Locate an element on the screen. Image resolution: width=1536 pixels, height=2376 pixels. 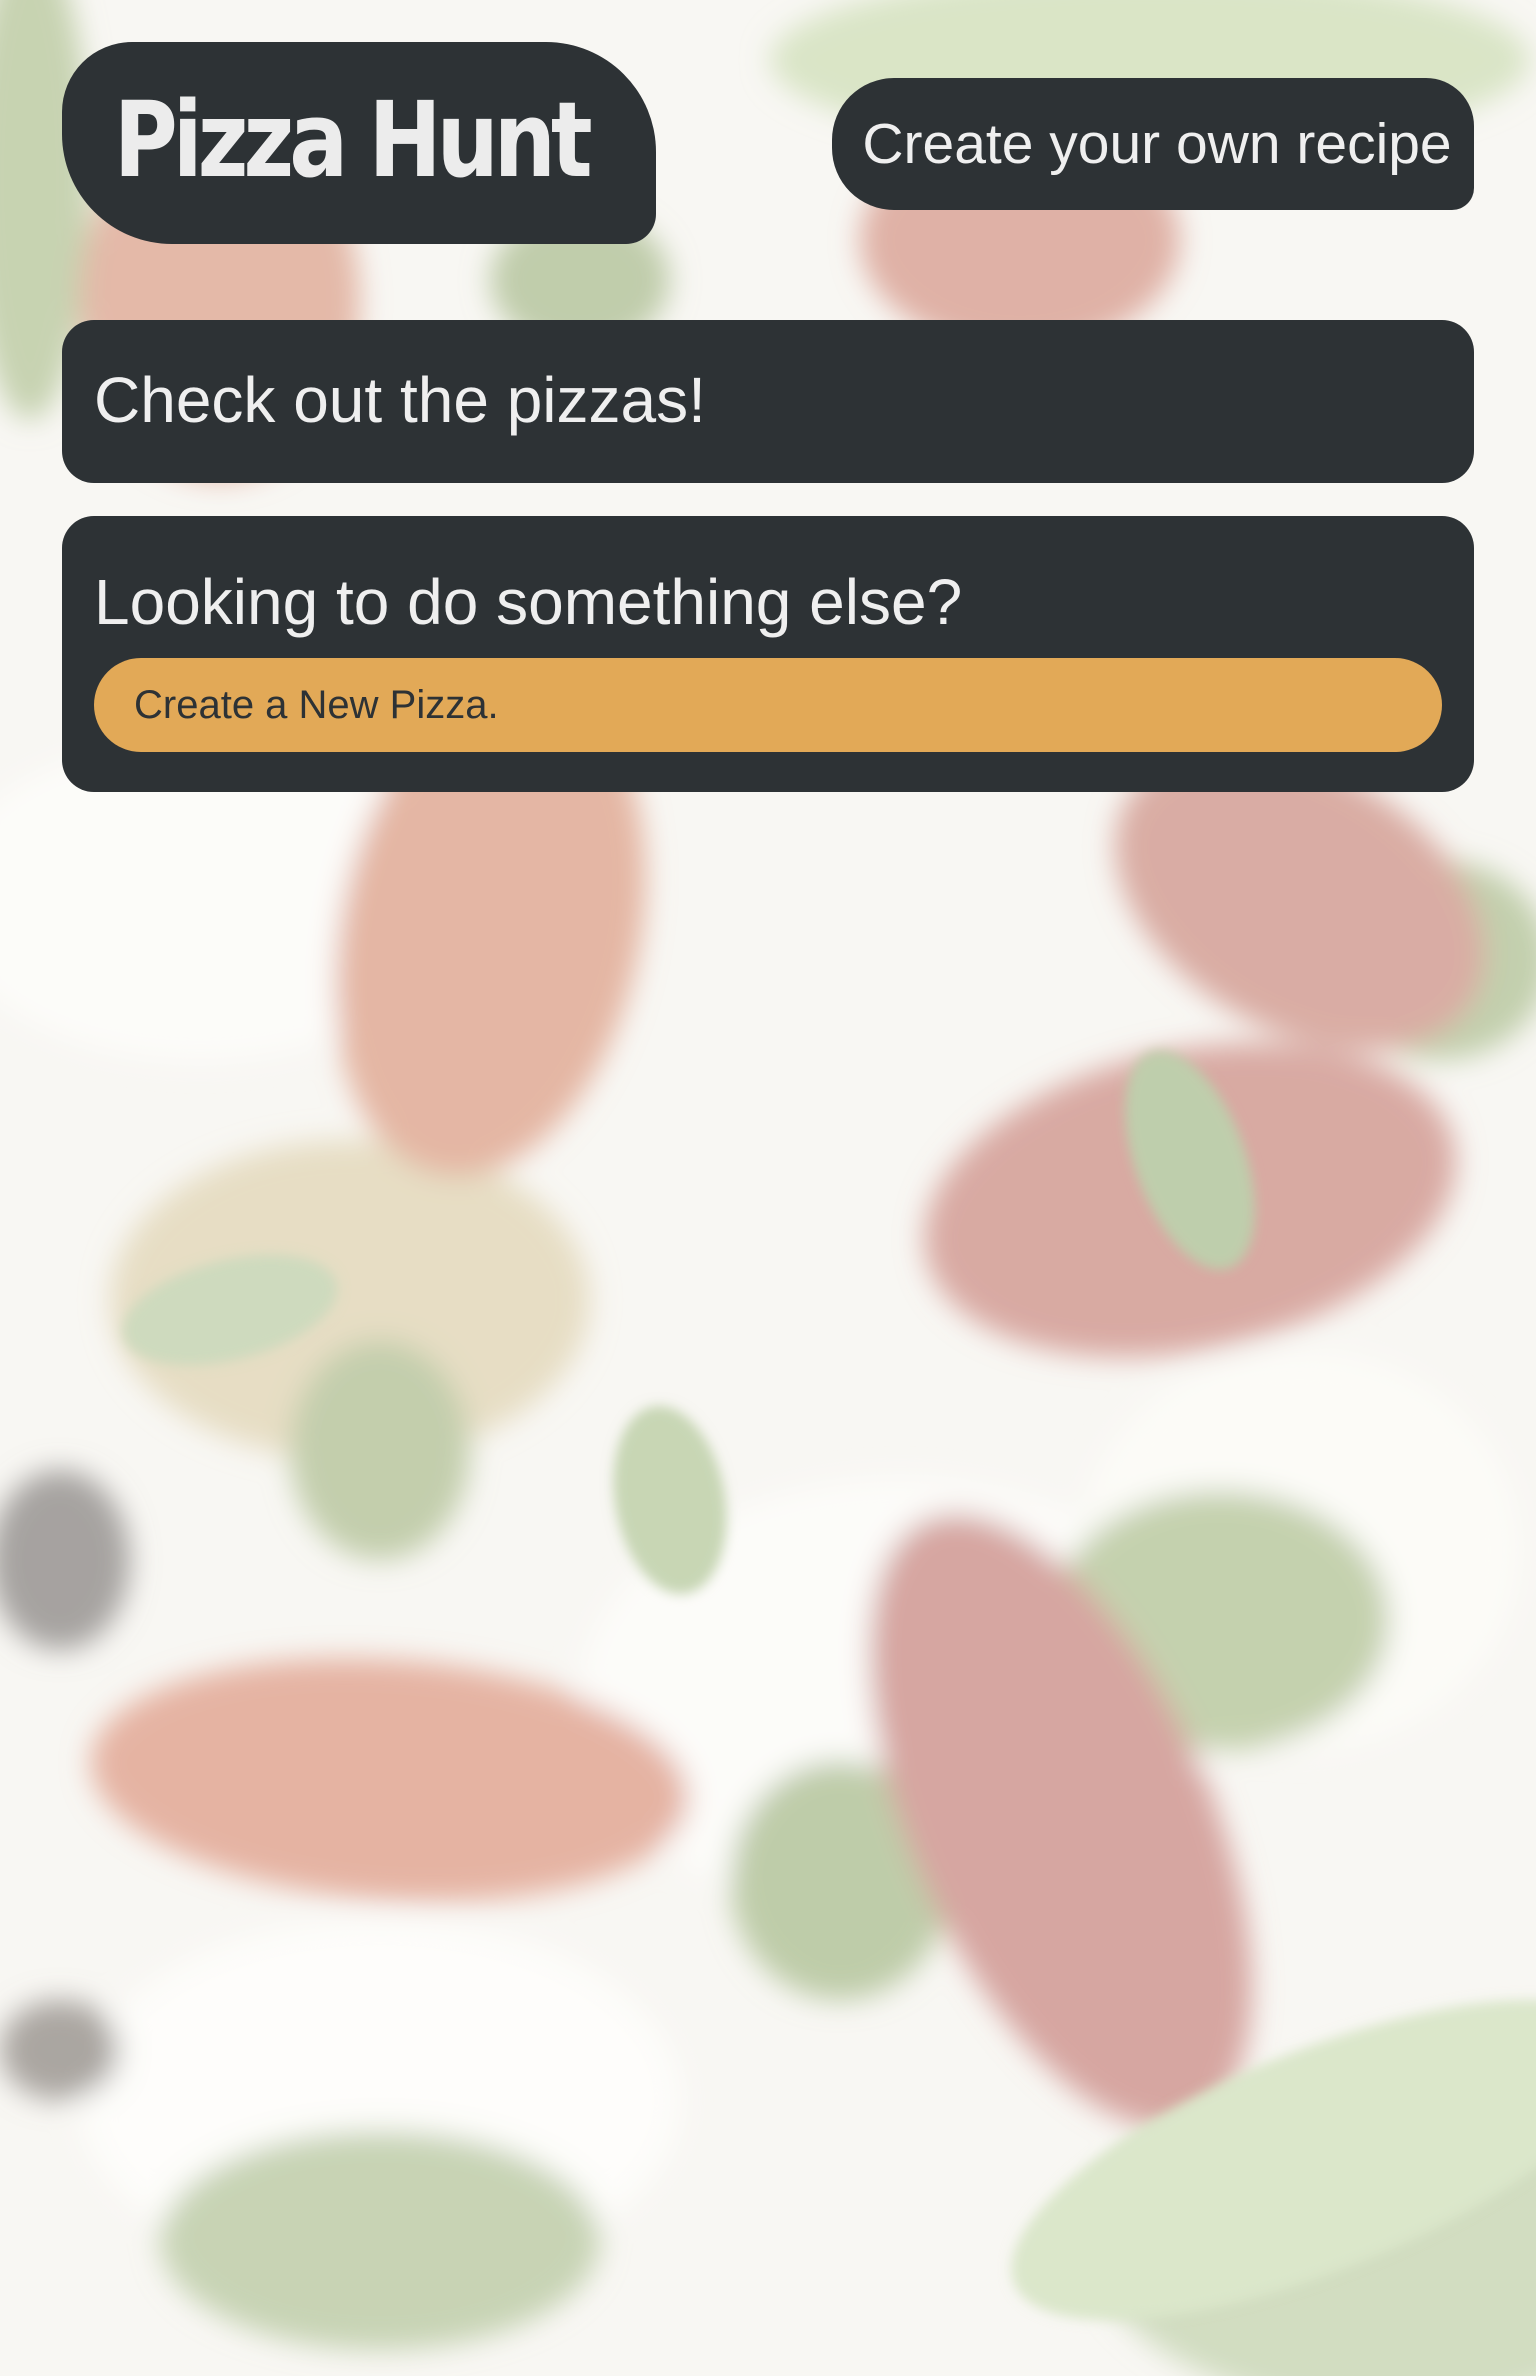
create-recipe-button: Create your own recipe is located at coordinates (1153, 144).